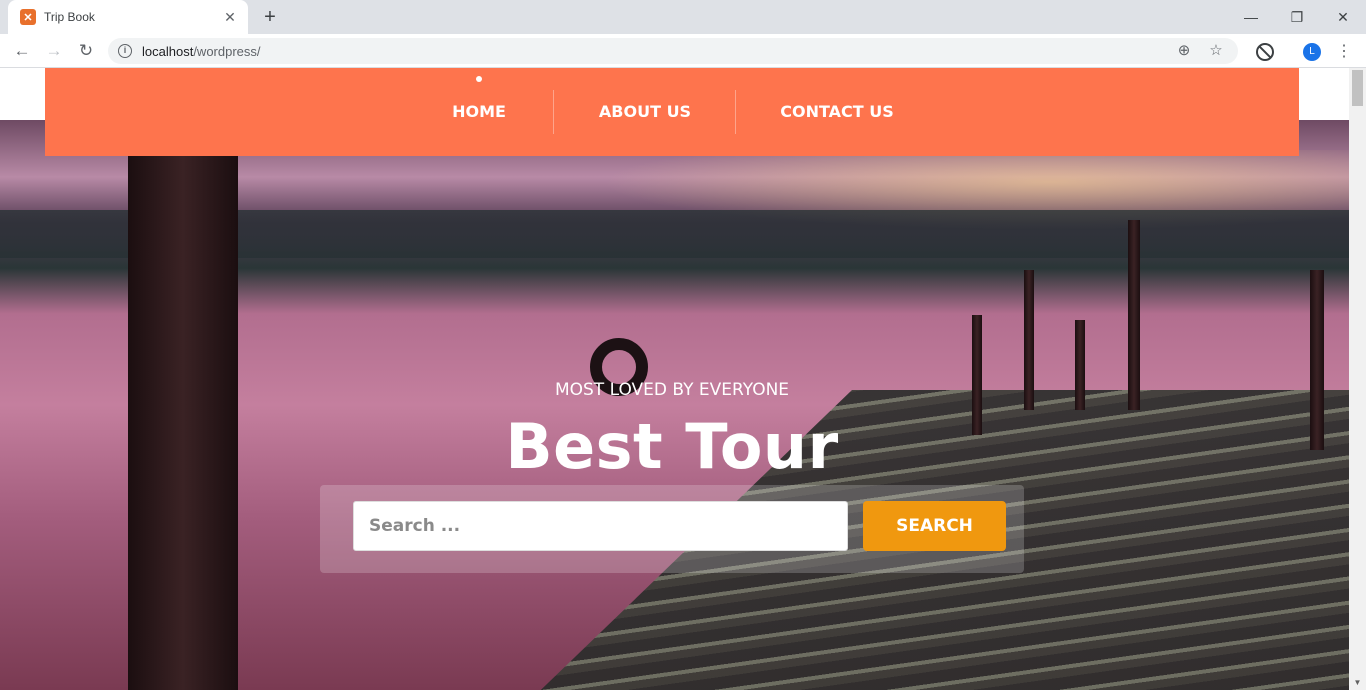 This screenshot has width=1366, height=690. What do you see at coordinates (69, 17) in the screenshot?
I see `tab-title: Trip Book` at bounding box center [69, 17].